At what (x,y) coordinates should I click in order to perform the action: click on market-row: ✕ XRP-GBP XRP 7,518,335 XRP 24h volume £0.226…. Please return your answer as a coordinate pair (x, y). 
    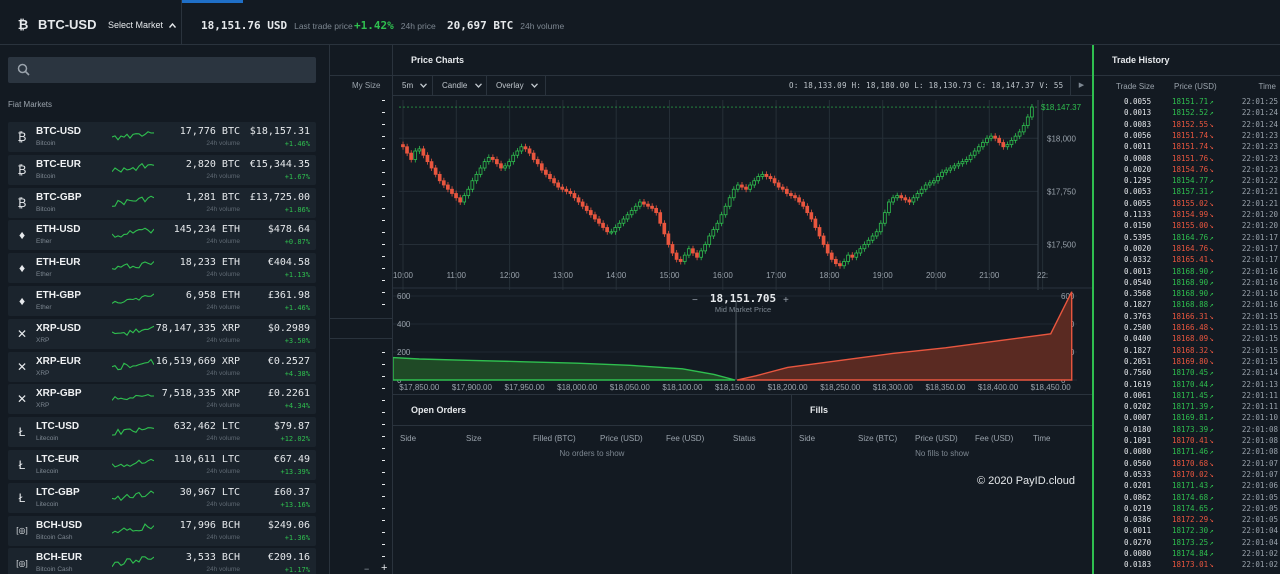
    Looking at the image, I should click on (162, 399).